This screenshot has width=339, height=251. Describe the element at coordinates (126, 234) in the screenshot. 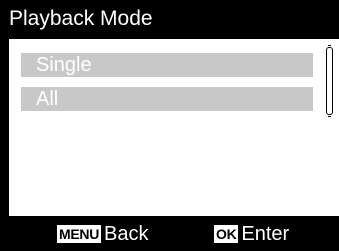

I see `back-label: Back` at that location.